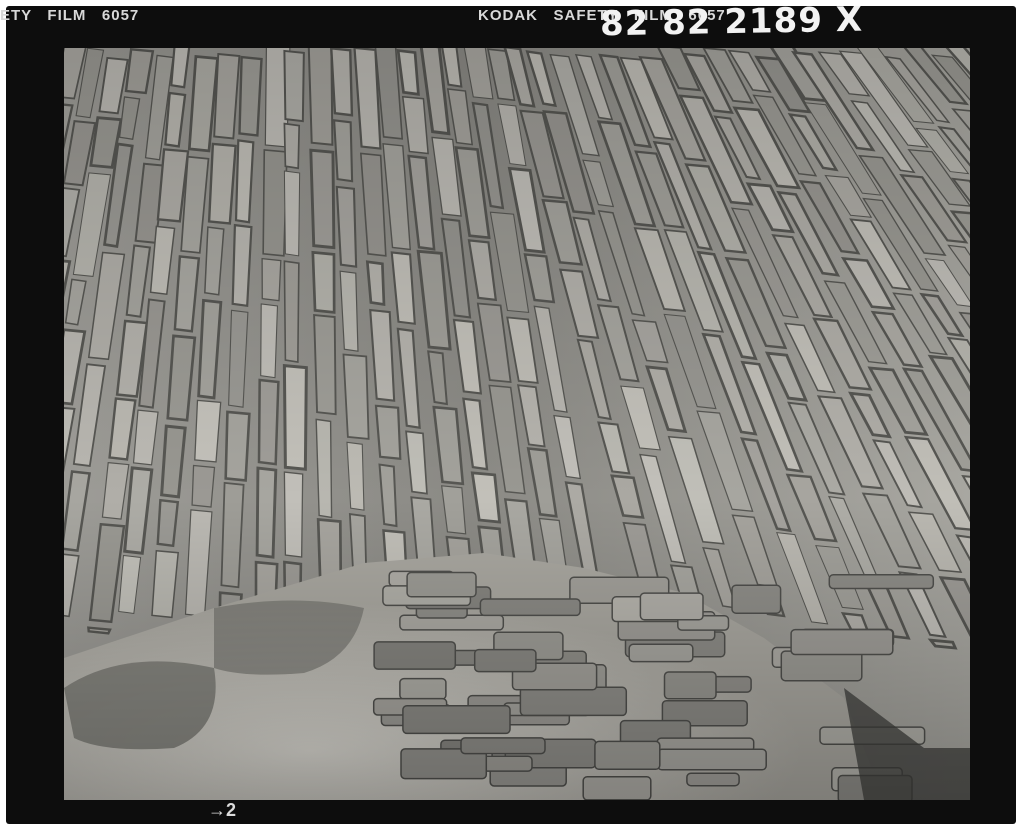  Describe the element at coordinates (222, 810) in the screenshot. I see `frame-number-marker: →2` at that location.